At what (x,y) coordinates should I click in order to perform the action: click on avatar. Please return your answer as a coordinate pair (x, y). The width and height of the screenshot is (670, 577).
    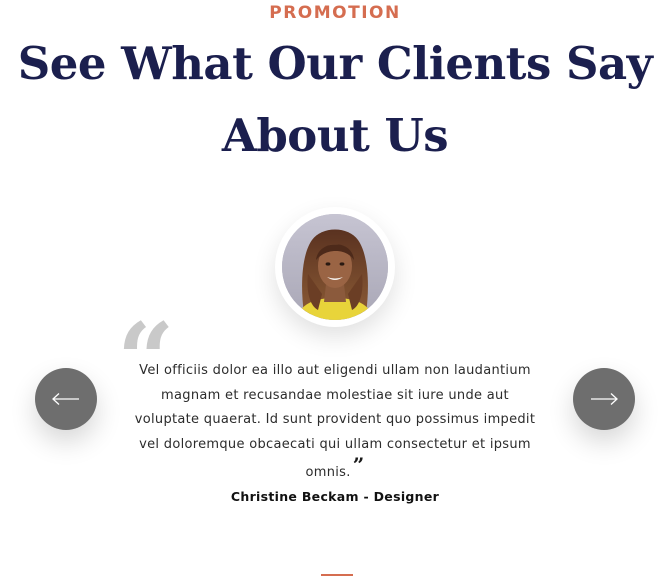
    Looking at the image, I should click on (335, 267).